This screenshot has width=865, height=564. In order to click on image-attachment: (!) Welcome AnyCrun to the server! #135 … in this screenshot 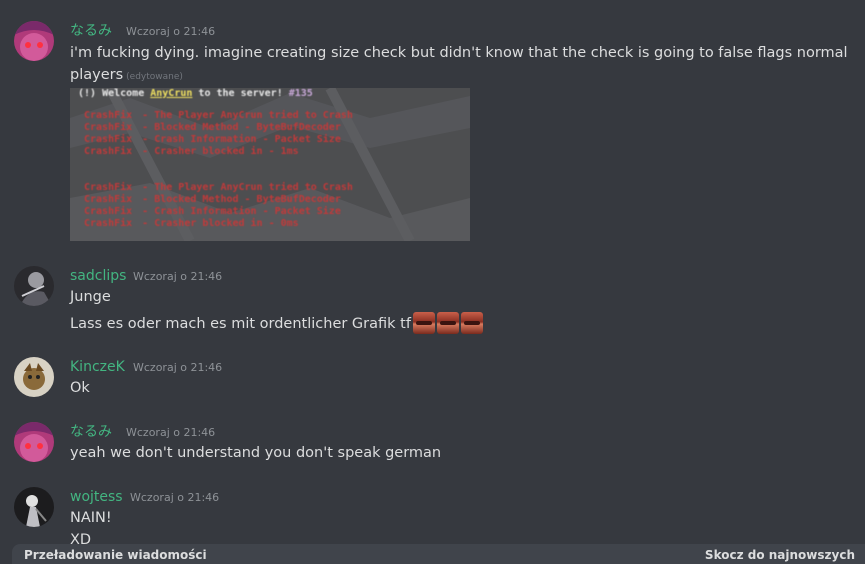, I will do `click(270, 164)`.